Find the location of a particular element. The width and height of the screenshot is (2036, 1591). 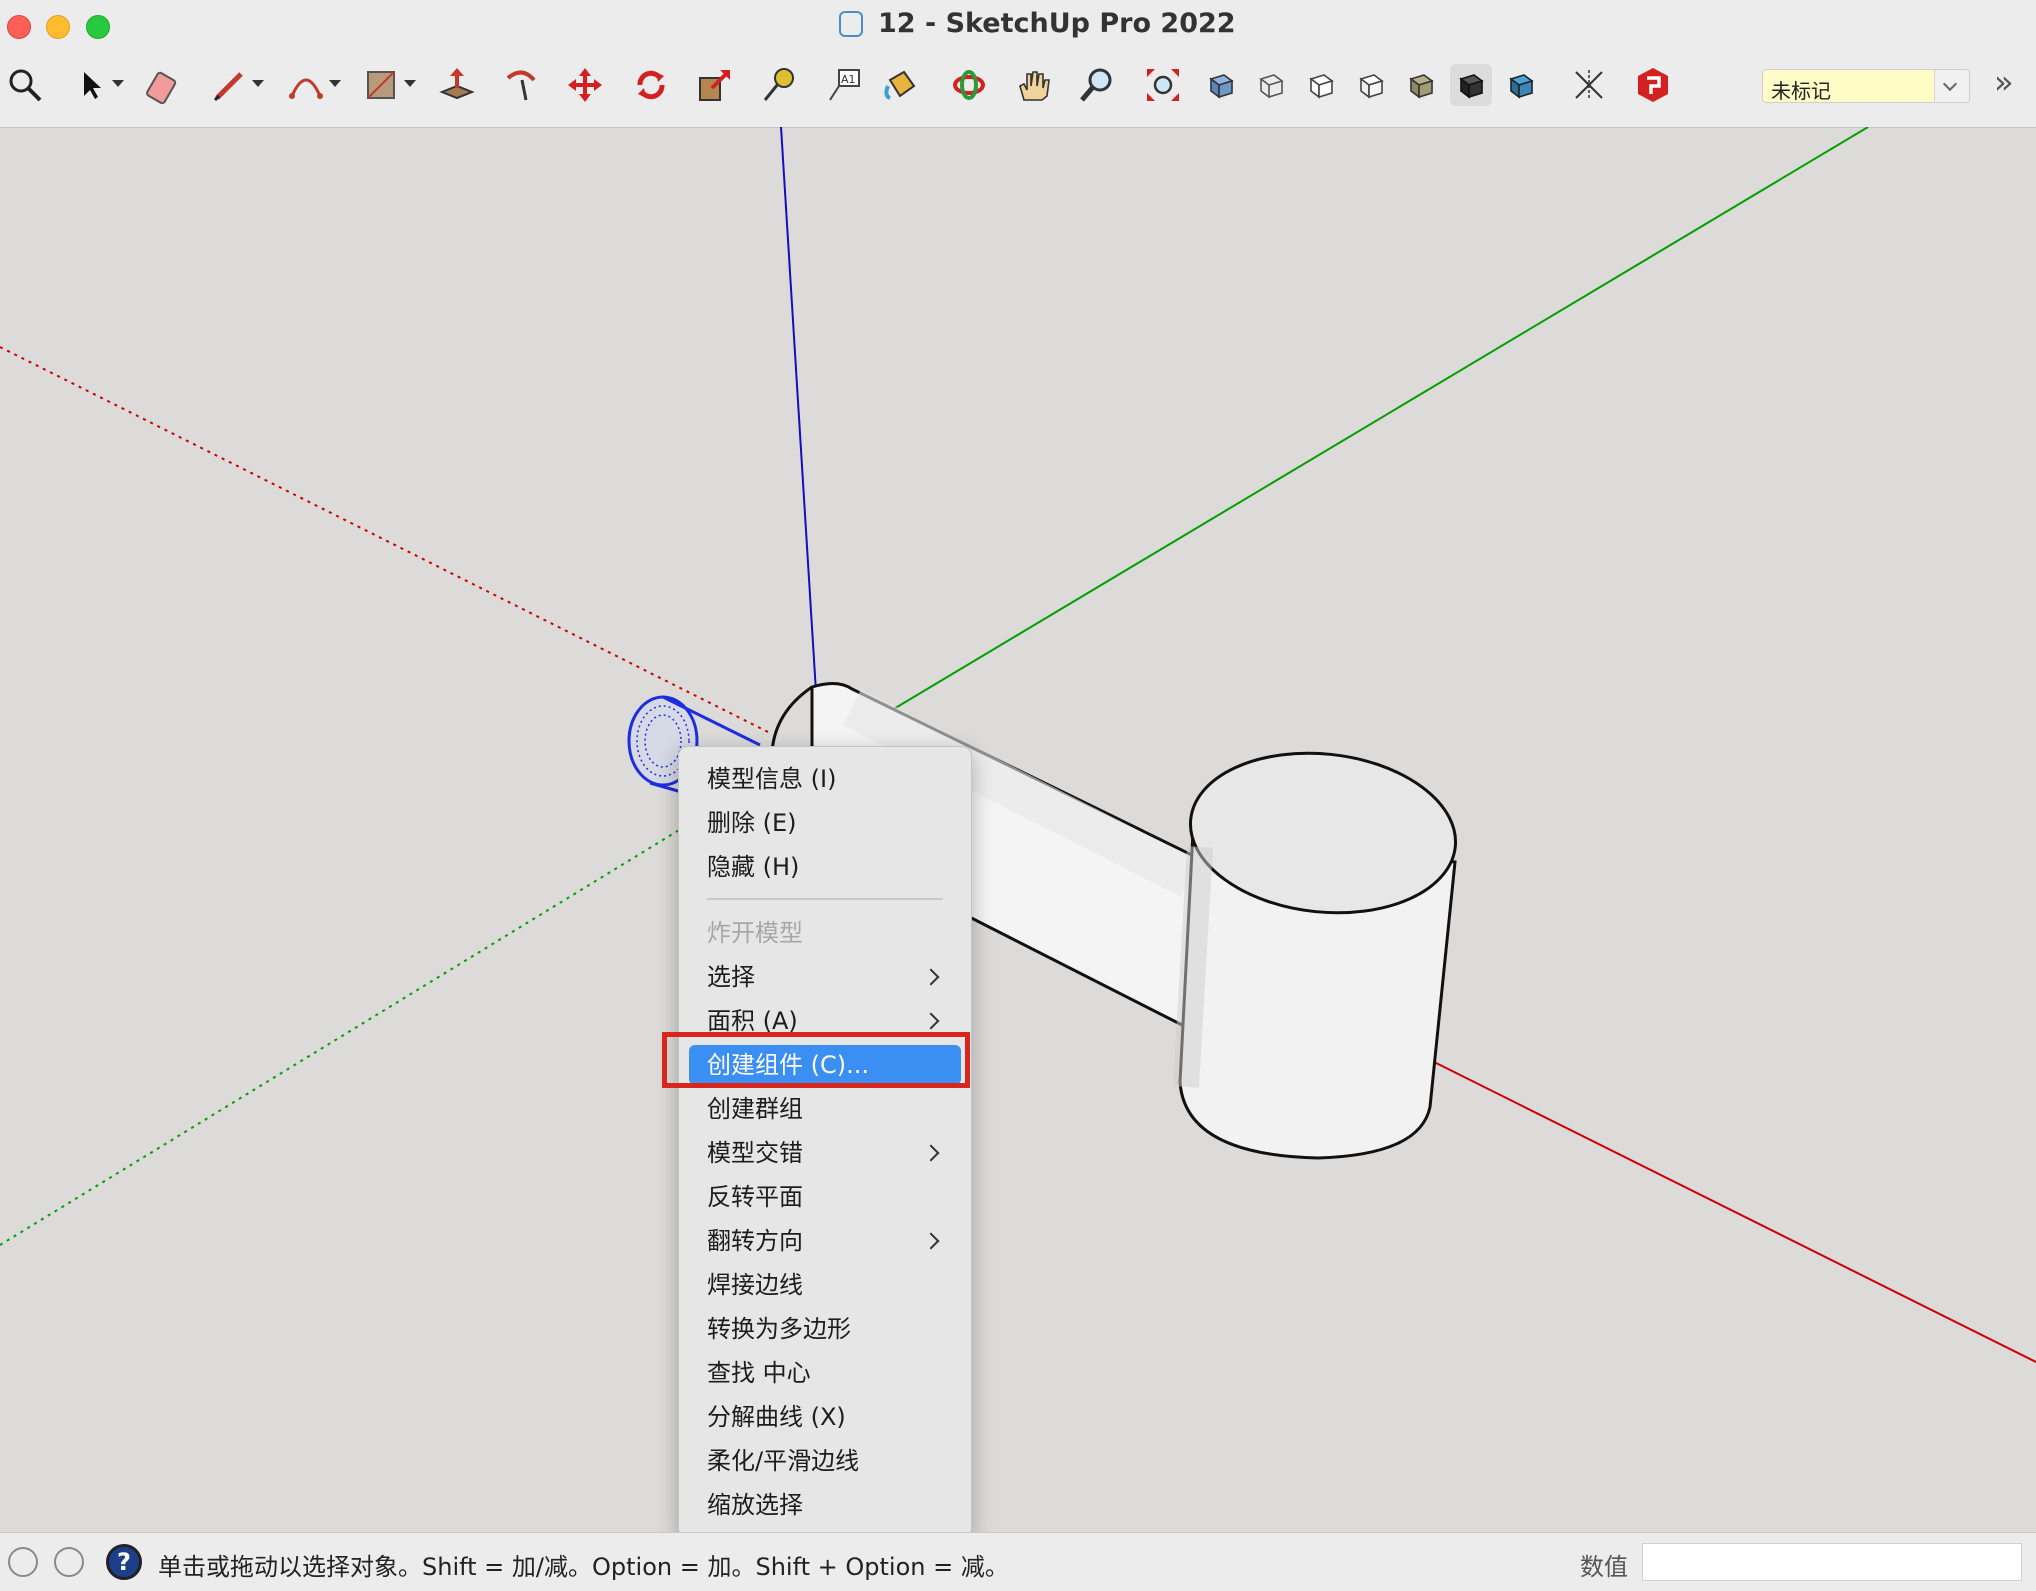

title-bar: 12 - SketchUp Pro 2022 A1 未标记 » is located at coordinates (1018, 64).